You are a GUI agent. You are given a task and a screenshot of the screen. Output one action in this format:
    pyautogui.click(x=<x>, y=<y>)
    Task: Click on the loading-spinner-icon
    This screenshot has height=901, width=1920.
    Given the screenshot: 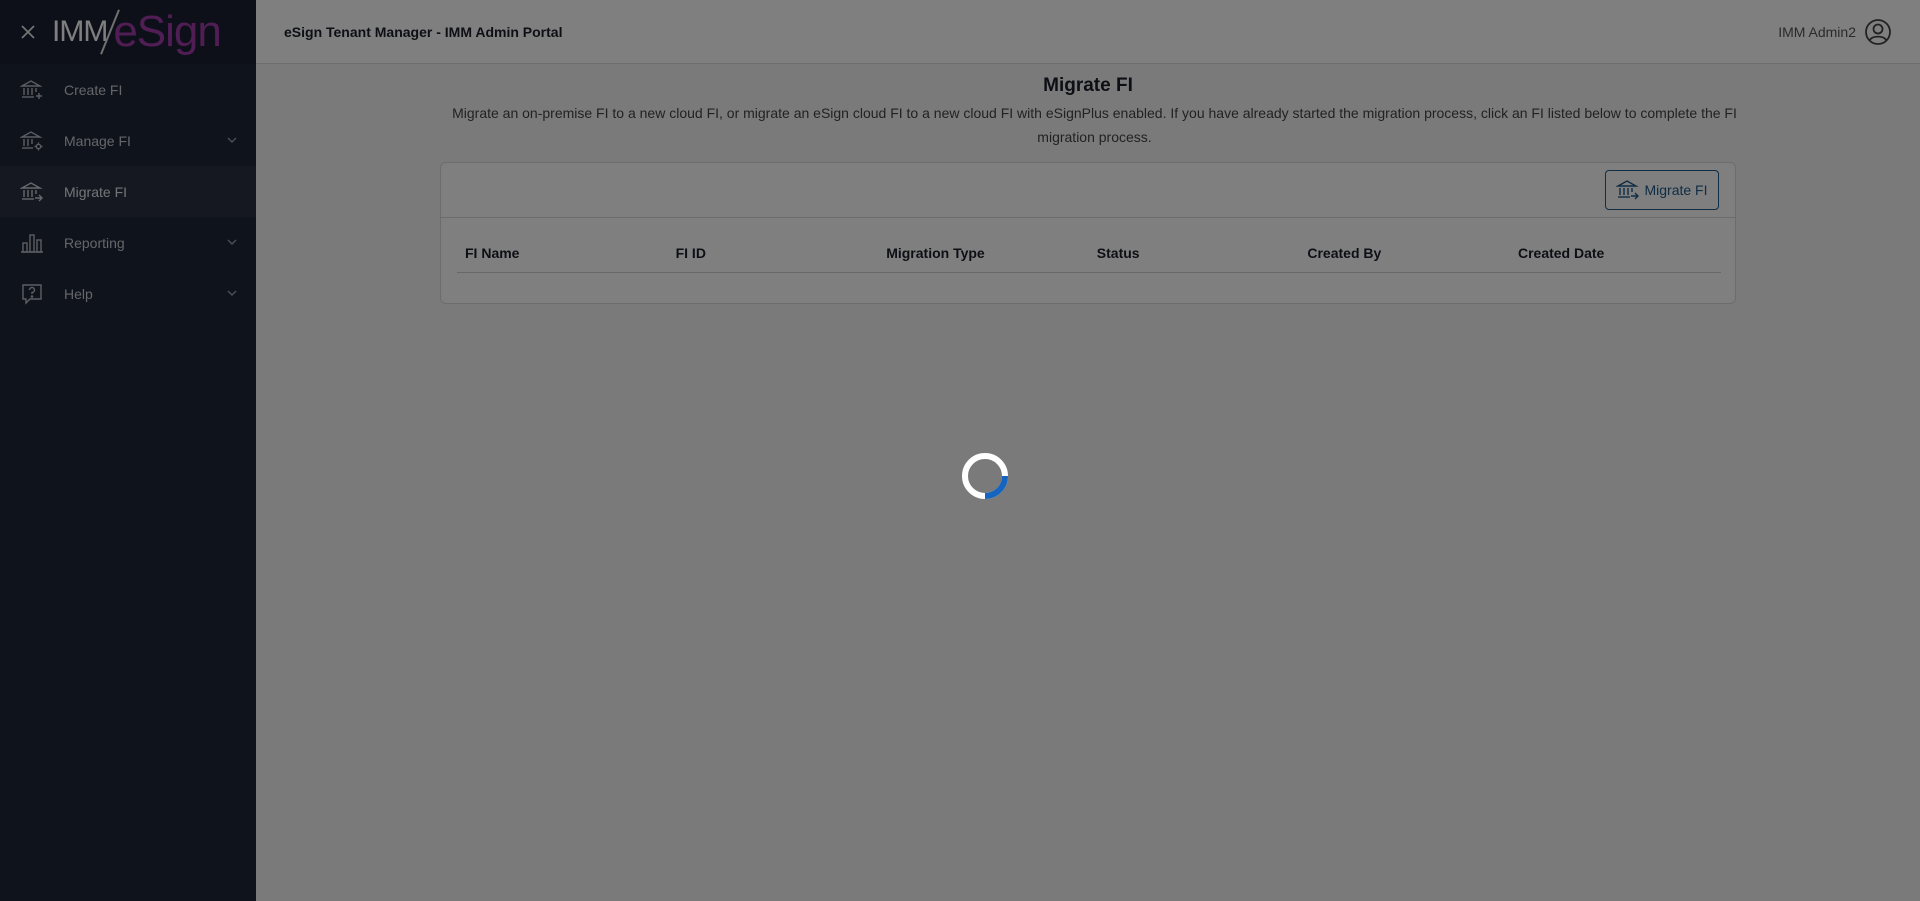 What is the action you would take?
    pyautogui.click(x=985, y=476)
    